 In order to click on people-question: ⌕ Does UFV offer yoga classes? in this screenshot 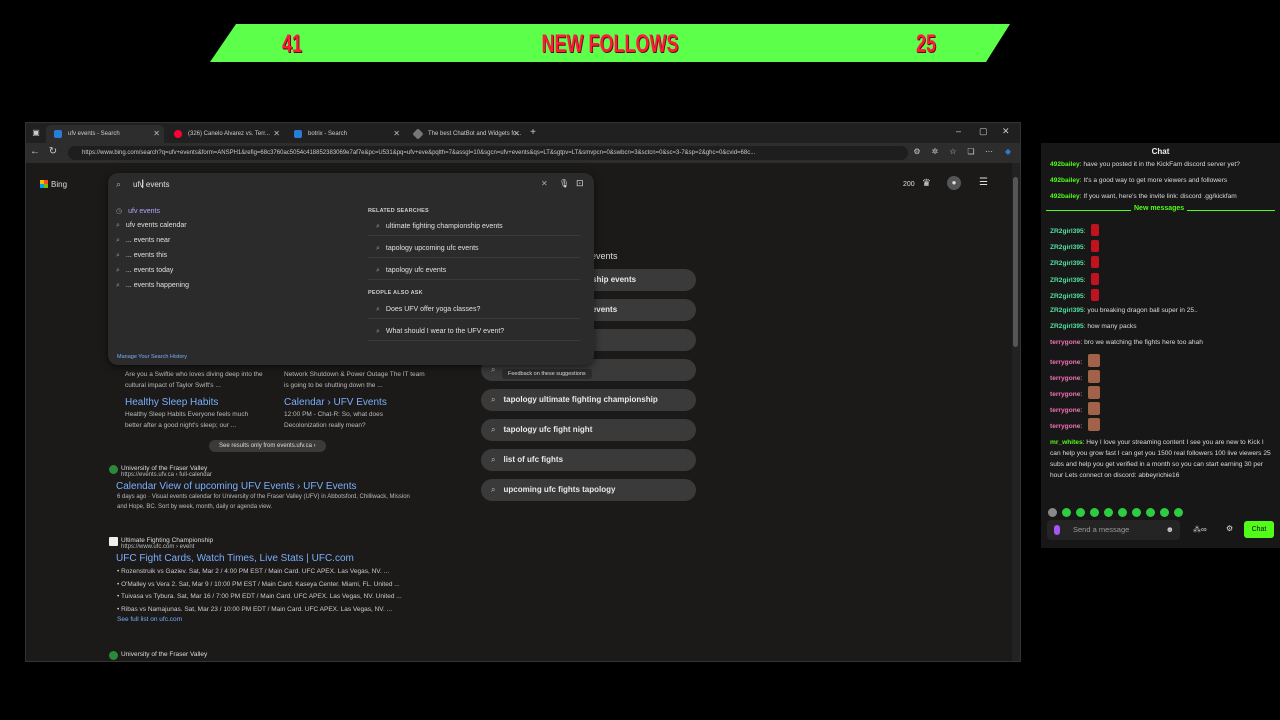, I will do `click(474, 310)`.